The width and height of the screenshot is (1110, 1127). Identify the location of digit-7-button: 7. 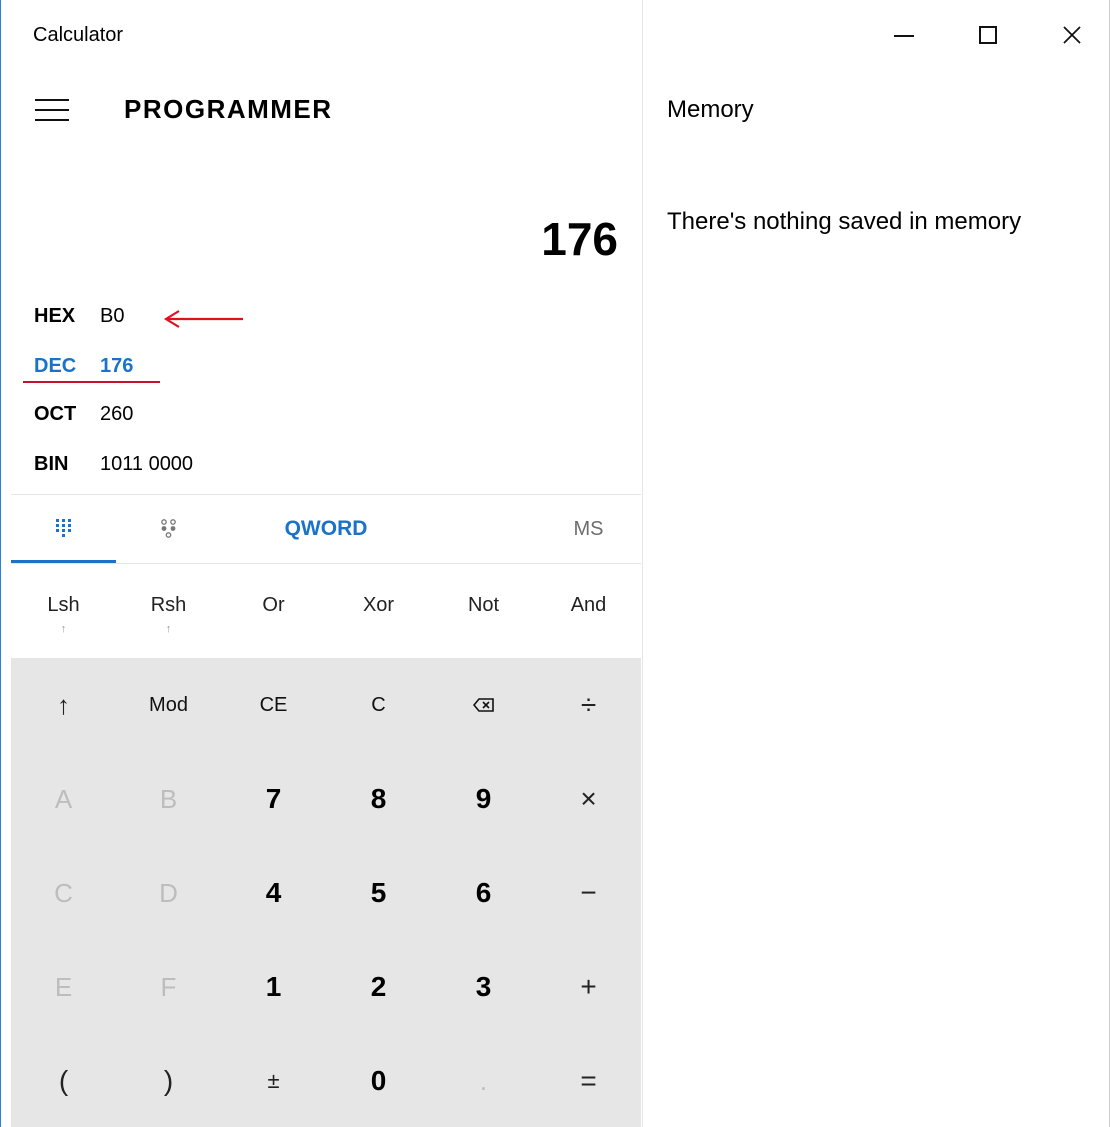
(273, 799).